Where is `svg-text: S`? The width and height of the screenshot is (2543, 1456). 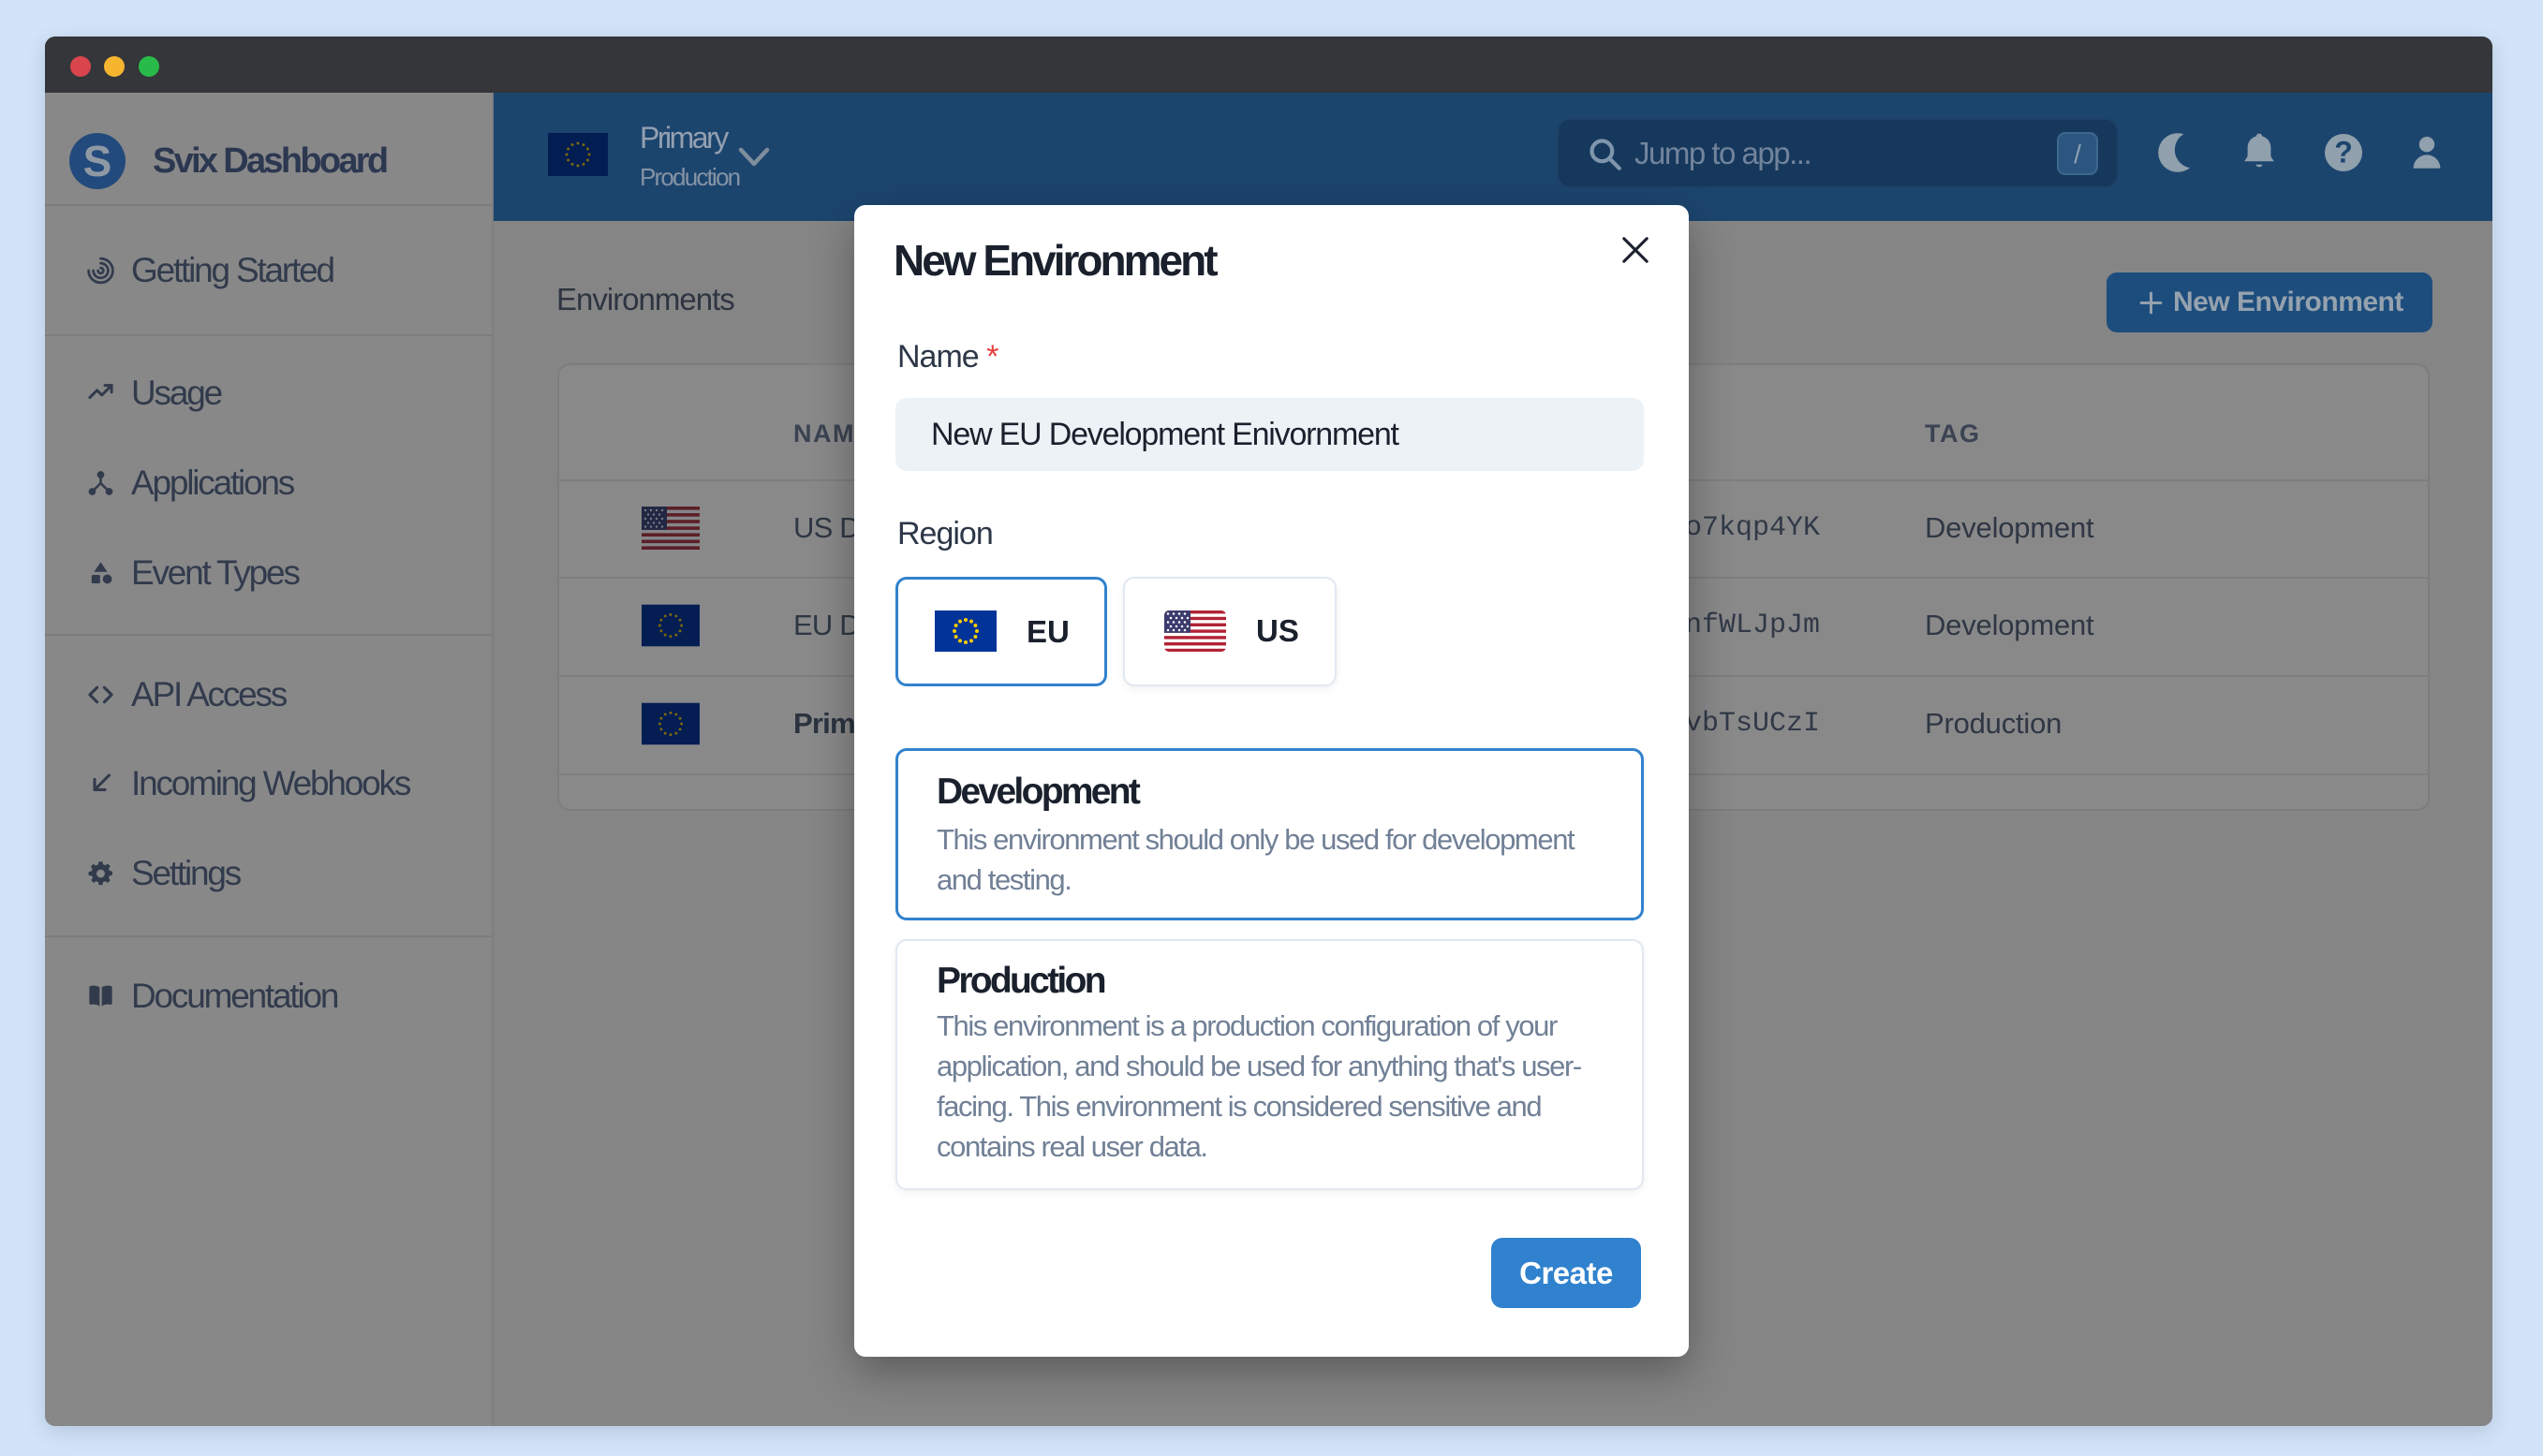
svg-text: S is located at coordinates (97, 161).